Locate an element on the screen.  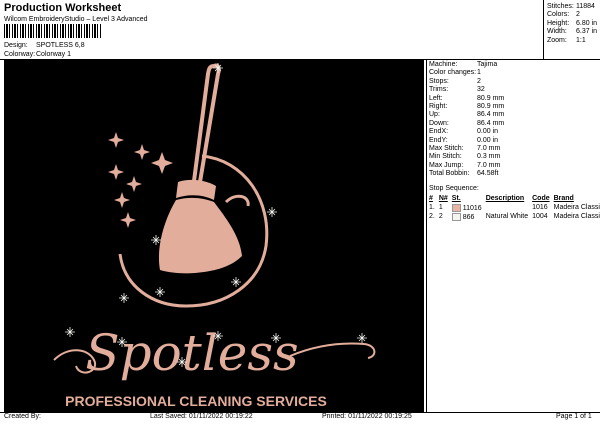
tagline-text: PROFESSIONAL CLEANING SERVICES is located at coordinates (196, 401).